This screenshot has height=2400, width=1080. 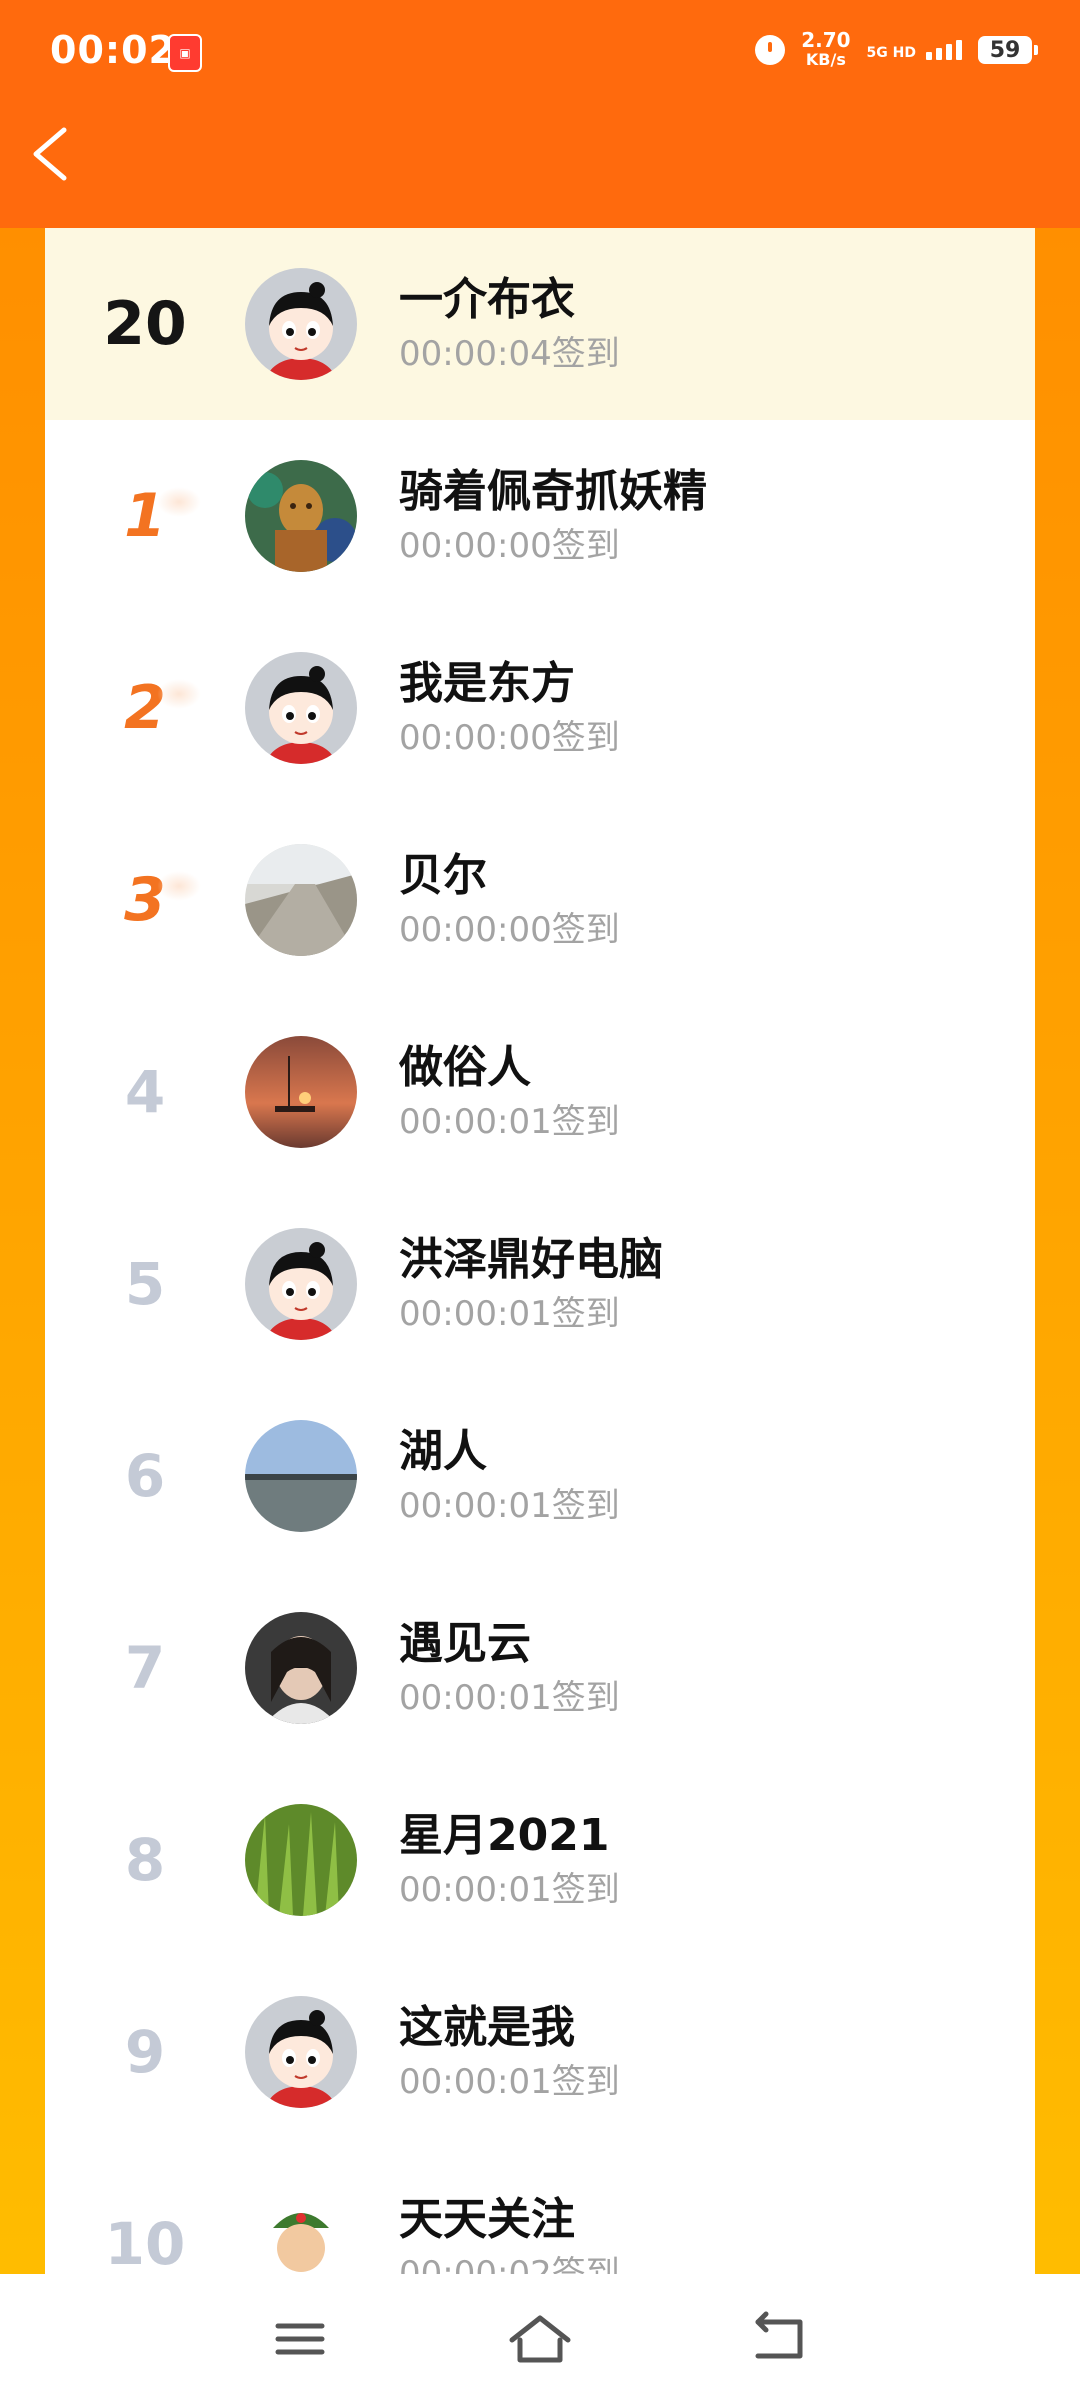 What do you see at coordinates (826, 40) in the screenshot?
I see `net-speed-value: 2.70` at bounding box center [826, 40].